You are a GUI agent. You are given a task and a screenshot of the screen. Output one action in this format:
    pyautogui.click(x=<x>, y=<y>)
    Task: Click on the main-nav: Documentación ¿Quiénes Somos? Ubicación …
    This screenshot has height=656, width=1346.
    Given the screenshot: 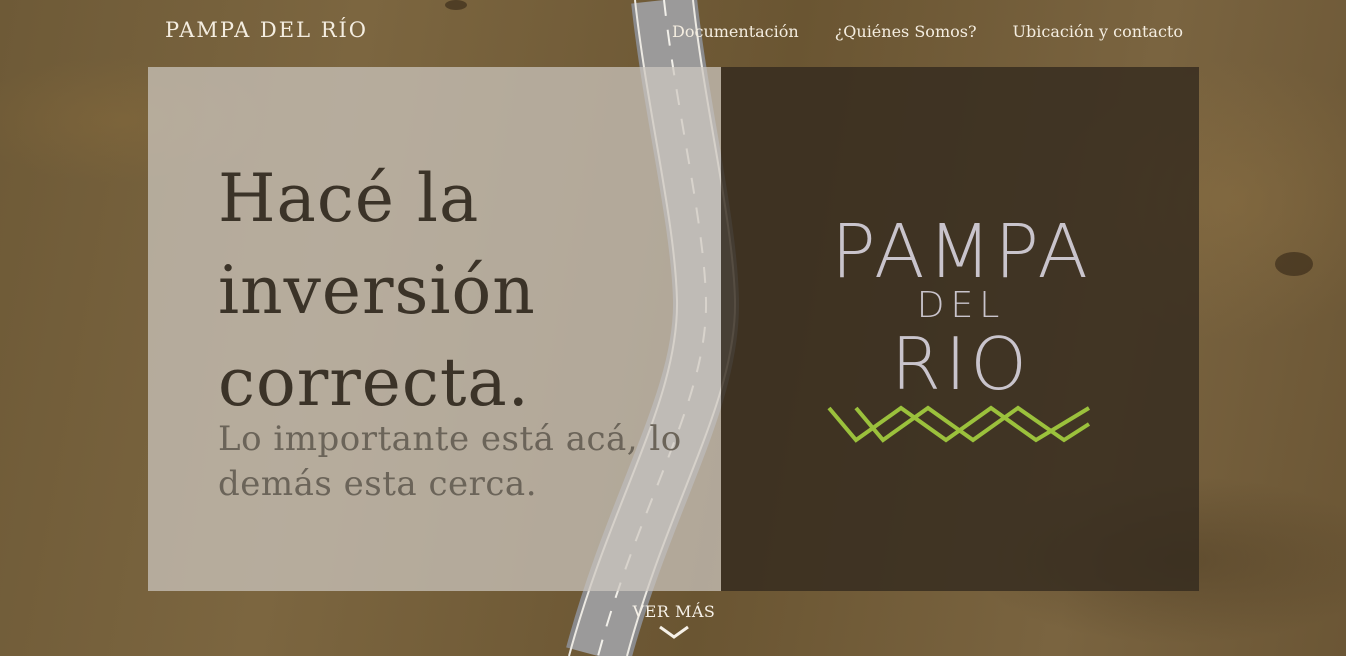 What is the action you would take?
    pyautogui.click(x=927, y=31)
    